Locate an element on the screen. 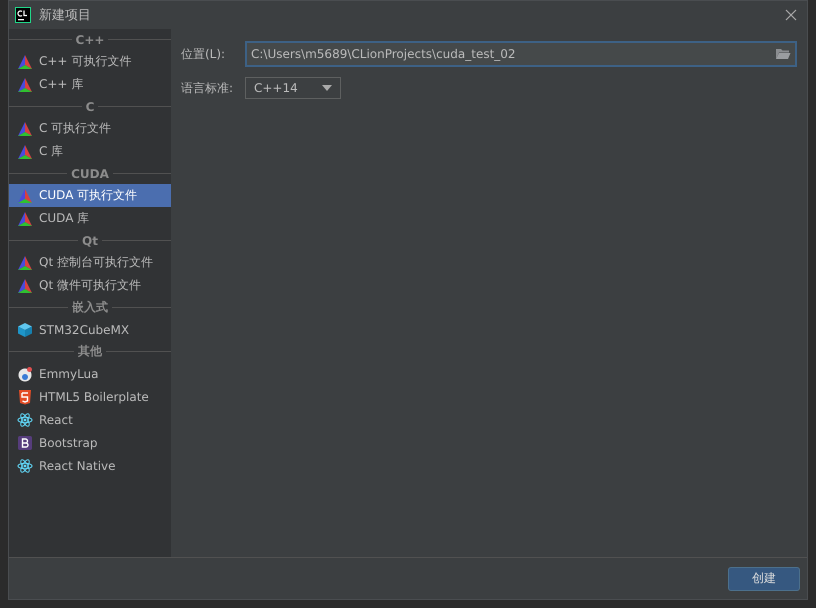 This screenshot has height=608, width=816. window-title: 新建项目 is located at coordinates (65, 15).